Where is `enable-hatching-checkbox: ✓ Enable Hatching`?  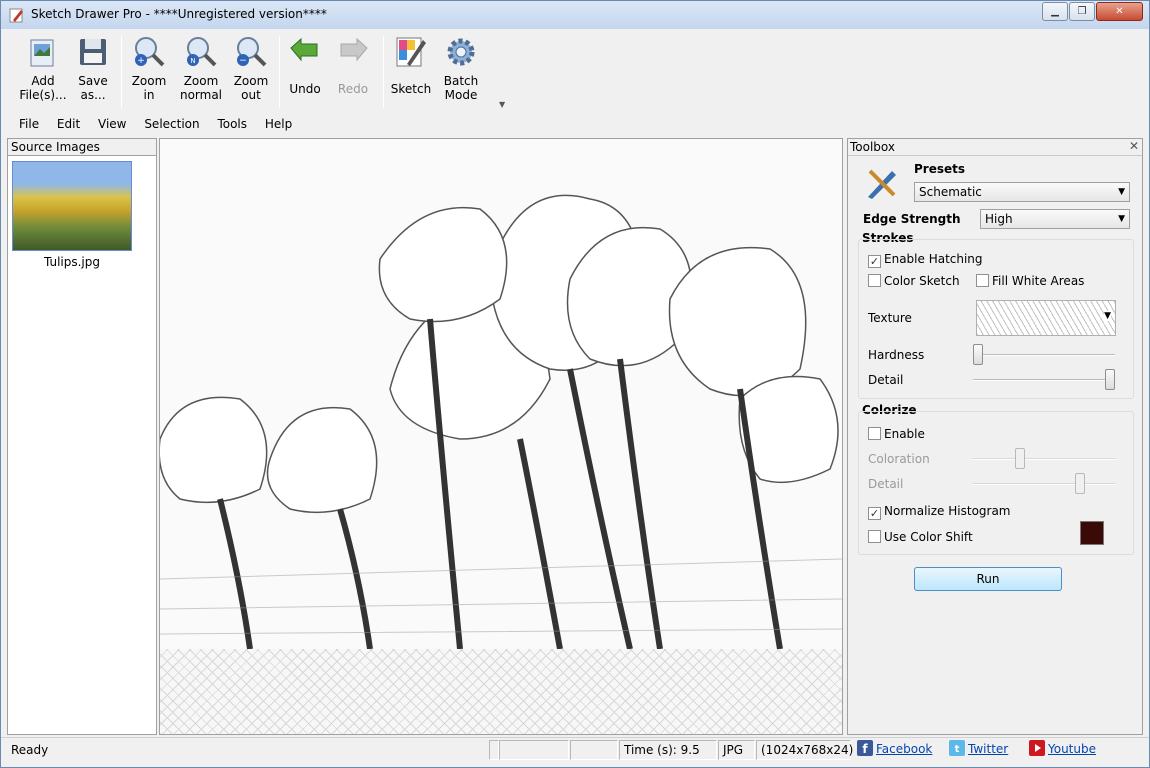
enable-hatching-checkbox: ✓ Enable Hatching is located at coordinates (925, 260).